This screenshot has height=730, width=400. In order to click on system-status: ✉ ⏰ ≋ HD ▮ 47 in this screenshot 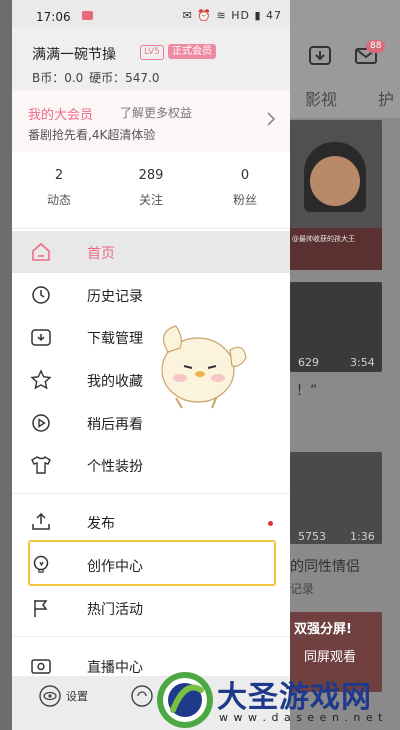, I will do `click(232, 15)`.